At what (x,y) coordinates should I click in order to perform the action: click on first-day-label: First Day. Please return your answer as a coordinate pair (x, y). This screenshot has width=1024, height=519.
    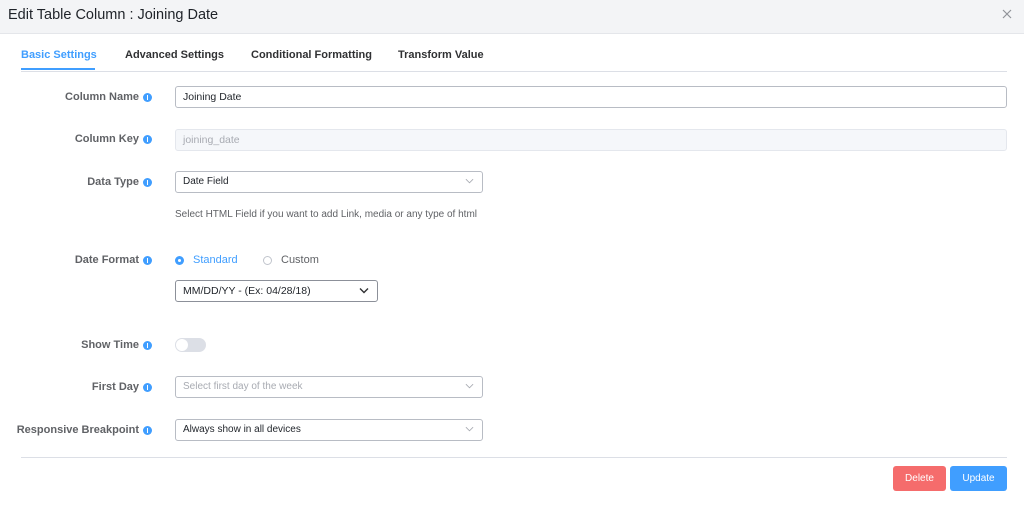
    Looking at the image, I should click on (122, 387).